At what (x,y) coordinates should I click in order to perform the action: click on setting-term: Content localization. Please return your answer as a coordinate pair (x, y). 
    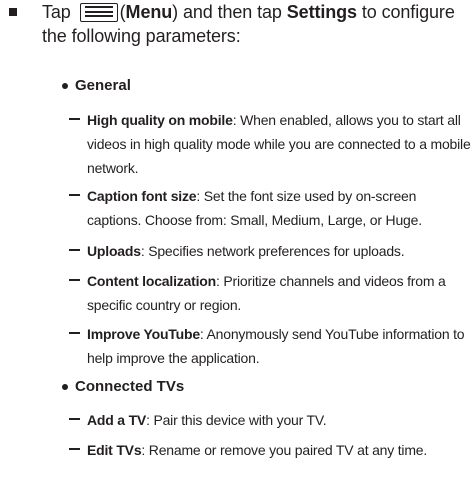
    Looking at the image, I should click on (152, 281).